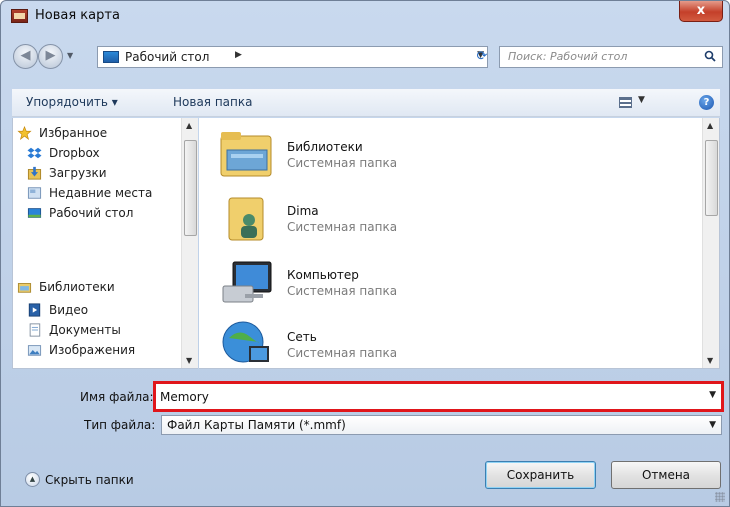  I want to click on view-dropdown-icon: ▼, so click(641, 100).